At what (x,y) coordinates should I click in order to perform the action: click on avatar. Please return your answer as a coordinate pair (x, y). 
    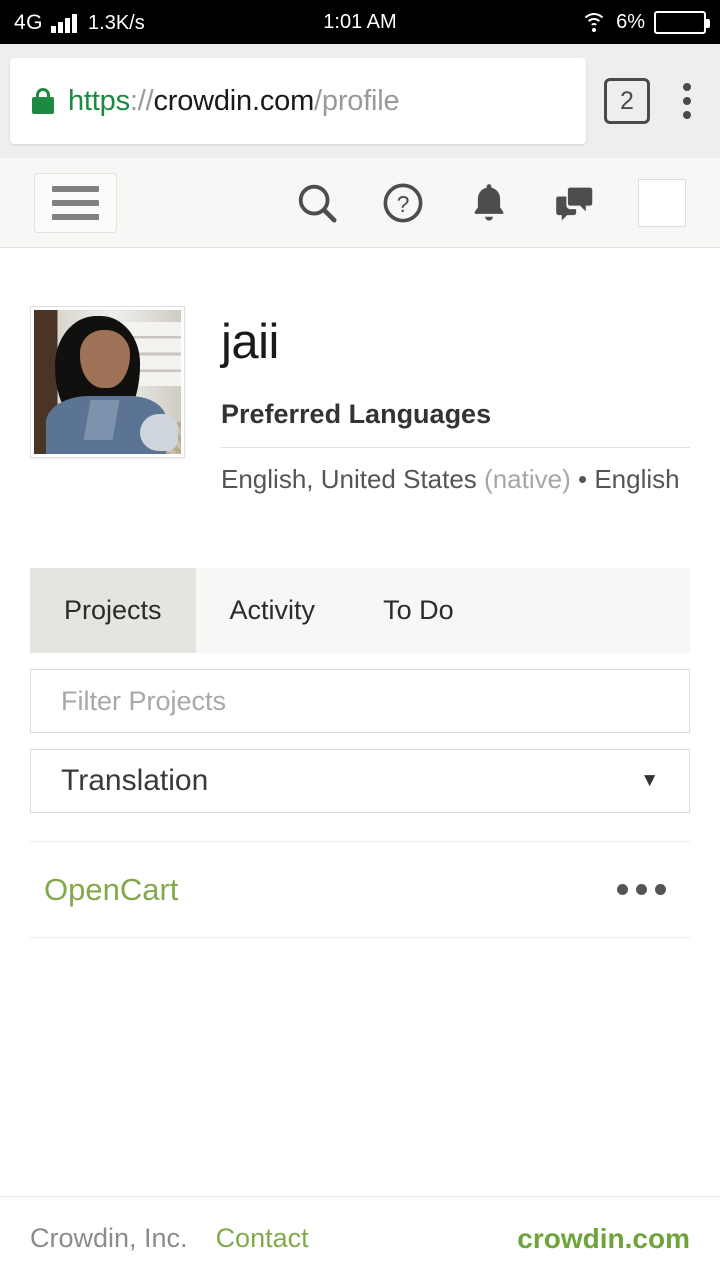
    Looking at the image, I should click on (662, 202).